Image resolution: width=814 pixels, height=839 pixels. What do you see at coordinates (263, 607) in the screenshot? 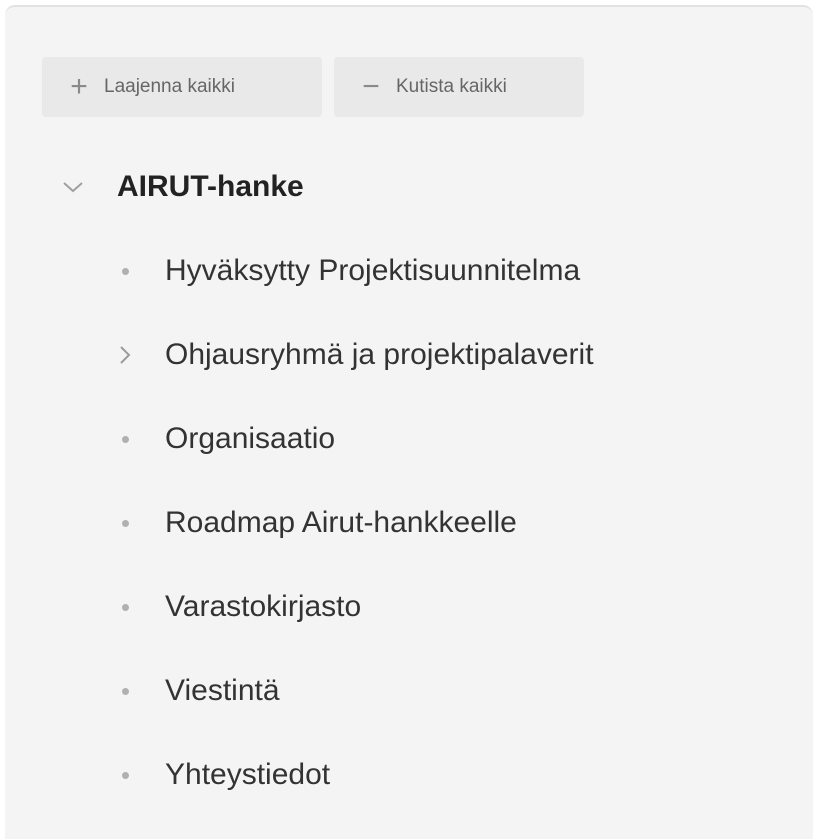
I see `tree-item-label: Varastokirjasto` at bounding box center [263, 607].